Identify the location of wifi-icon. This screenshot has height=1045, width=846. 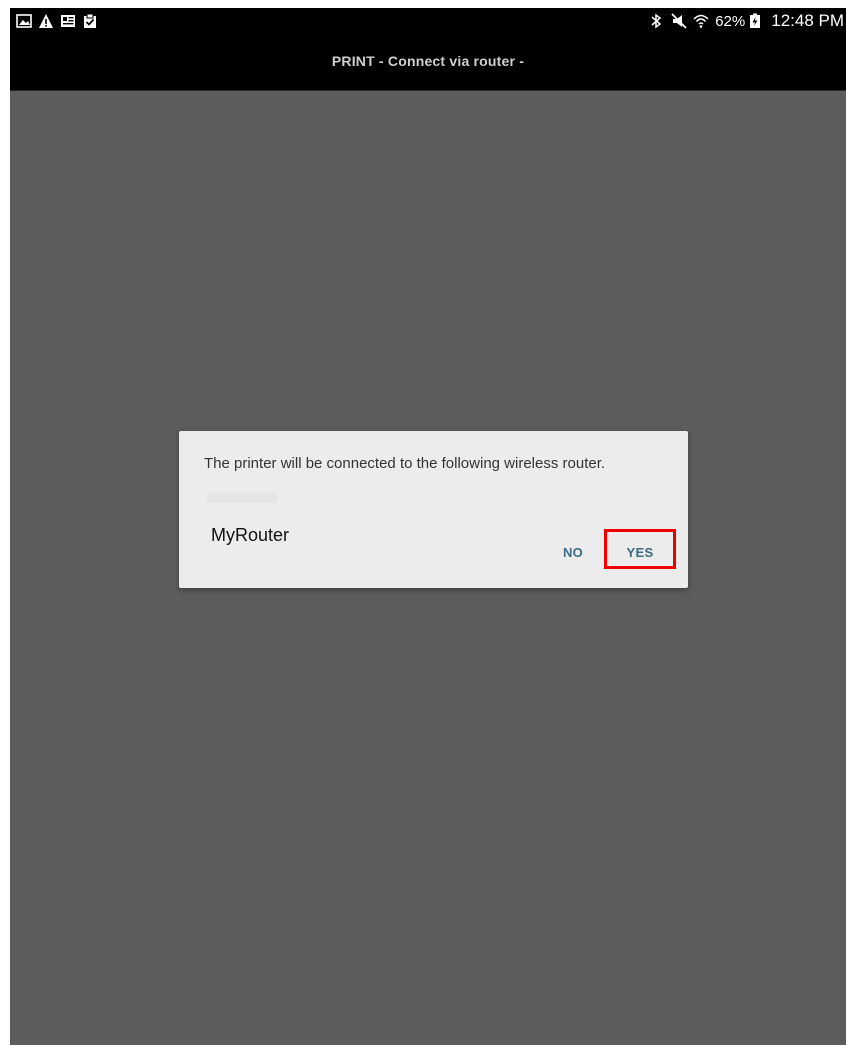
(701, 21).